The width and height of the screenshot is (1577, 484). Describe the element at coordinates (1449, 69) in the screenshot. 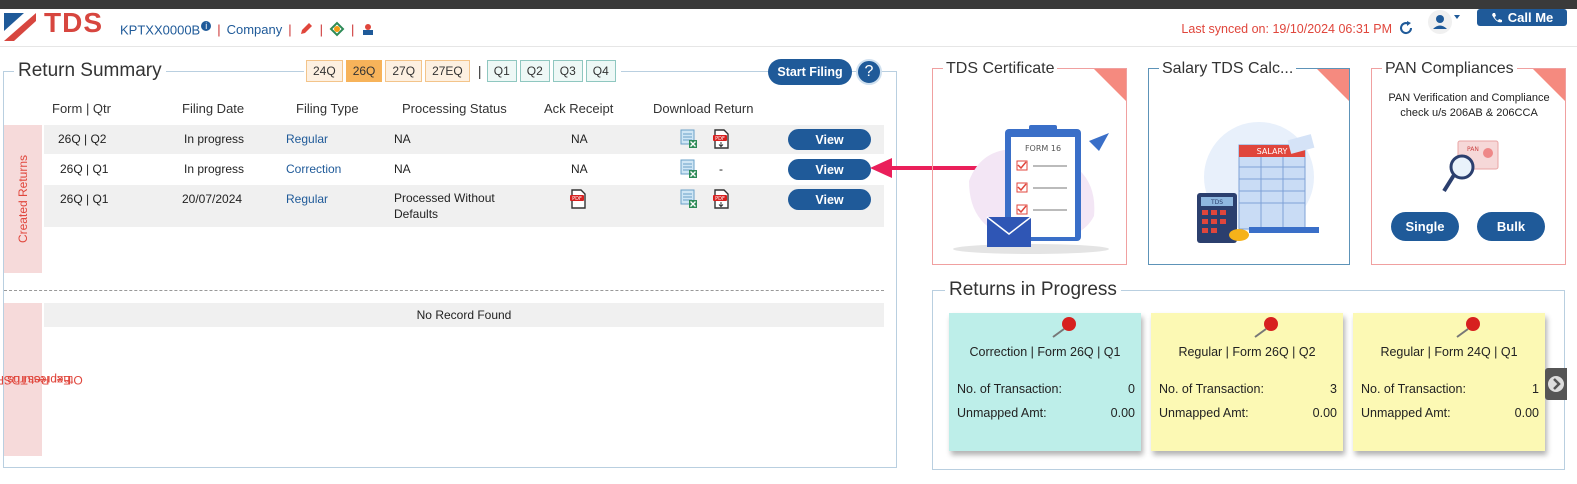

I see `pan-compliances-title: PAN Compliances` at that location.